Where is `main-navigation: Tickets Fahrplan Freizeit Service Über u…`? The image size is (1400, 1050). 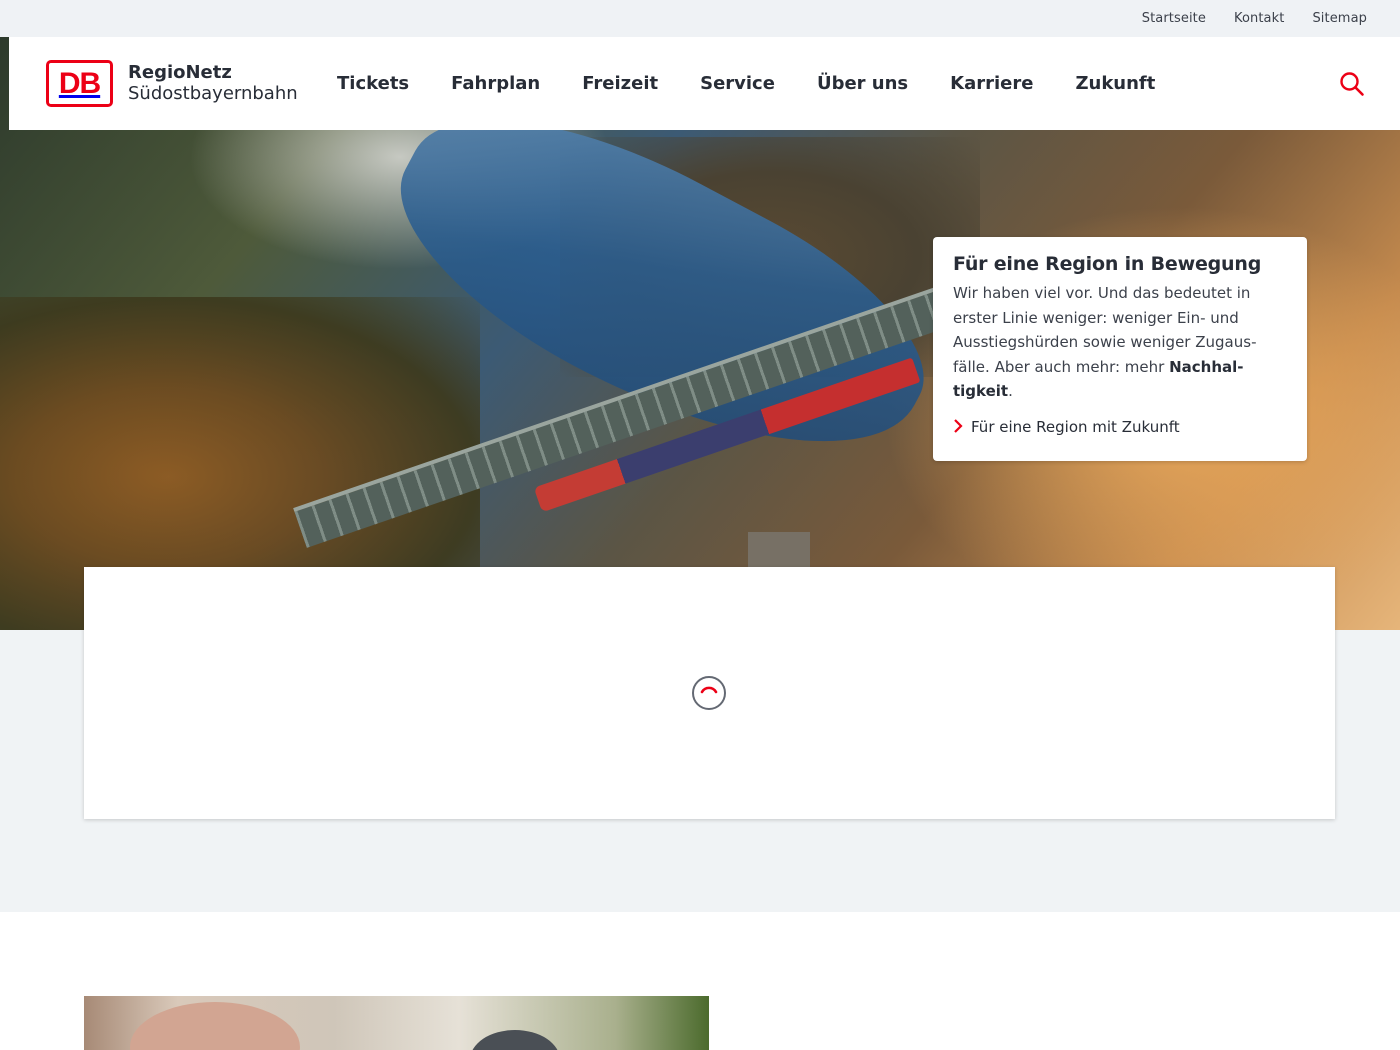
main-navigation: Tickets Fahrplan Freizeit Service Über u… is located at coordinates (767, 83).